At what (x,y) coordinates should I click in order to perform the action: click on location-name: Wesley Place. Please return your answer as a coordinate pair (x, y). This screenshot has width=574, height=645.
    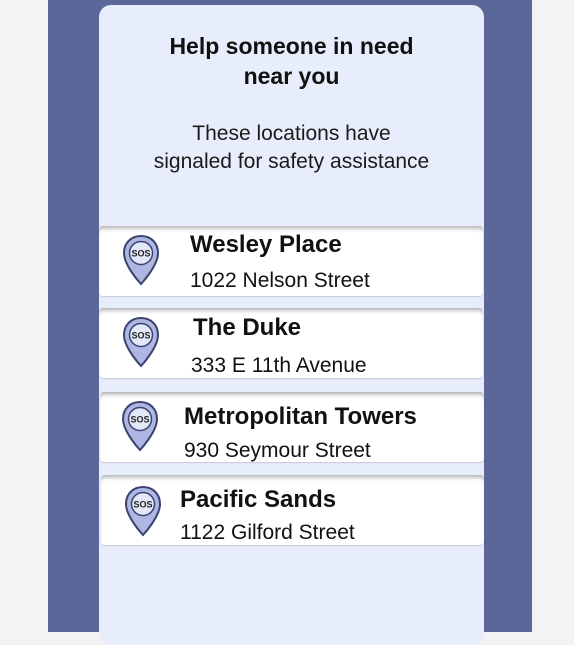
    Looking at the image, I should click on (266, 244).